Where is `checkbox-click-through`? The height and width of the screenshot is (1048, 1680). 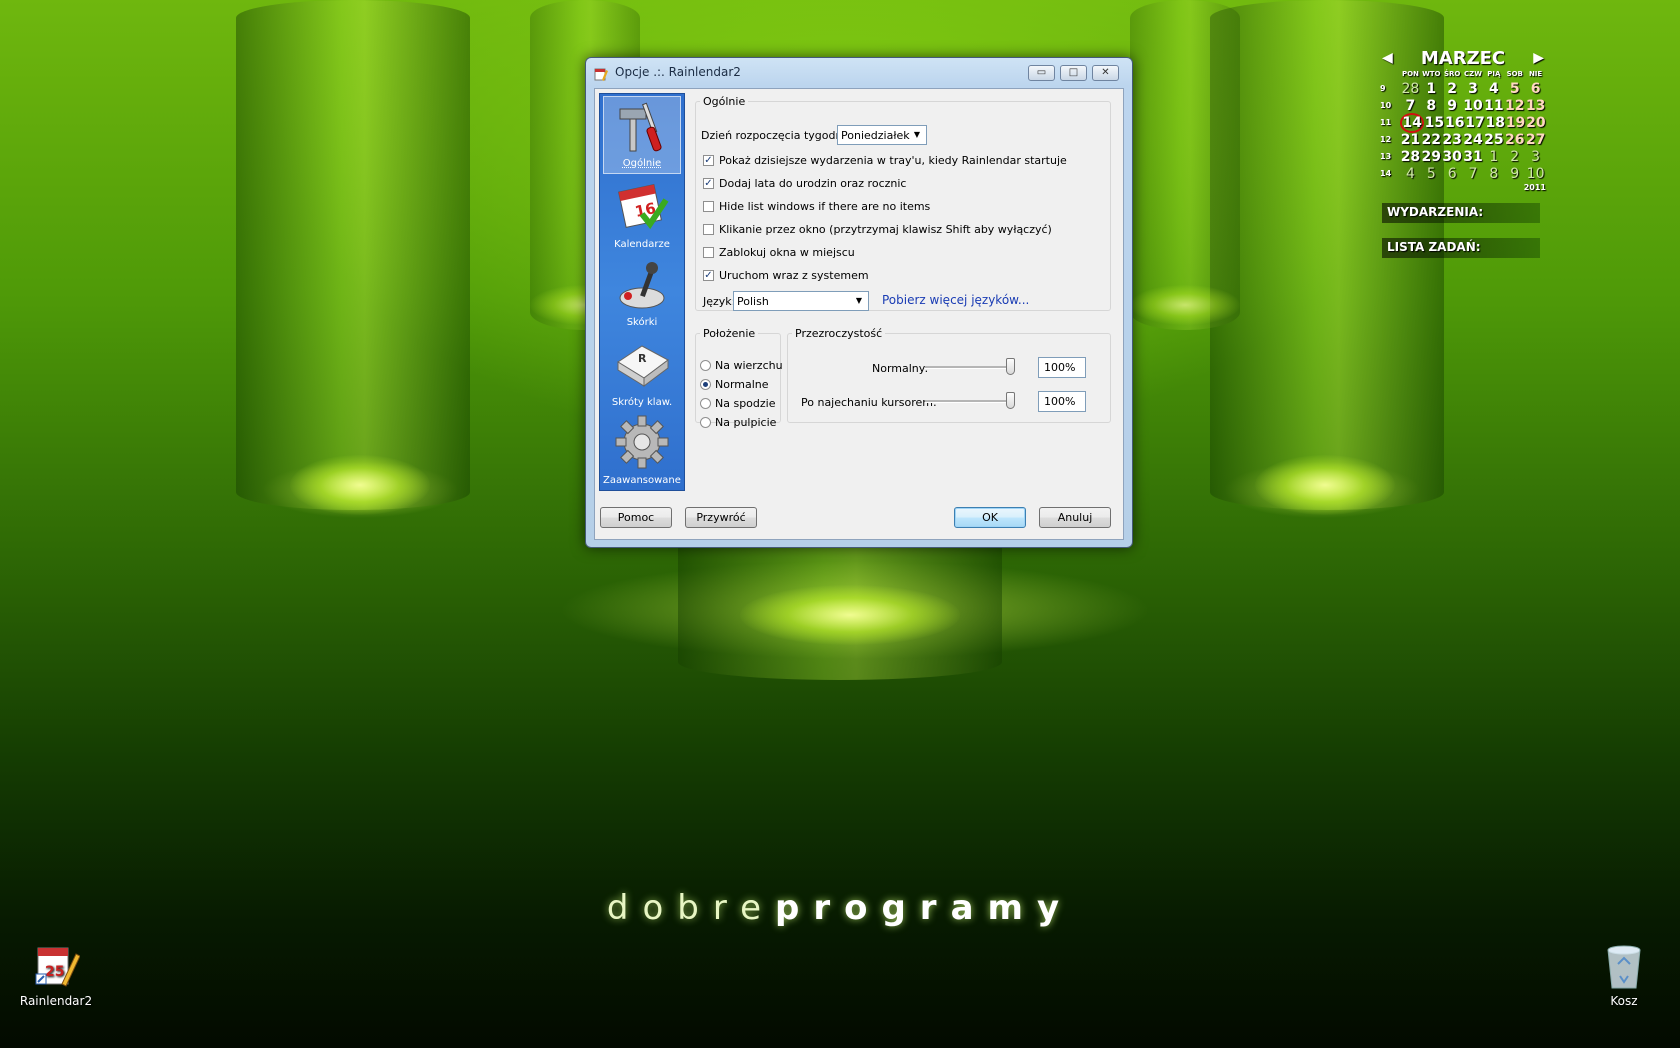
checkbox-click-through is located at coordinates (708, 229).